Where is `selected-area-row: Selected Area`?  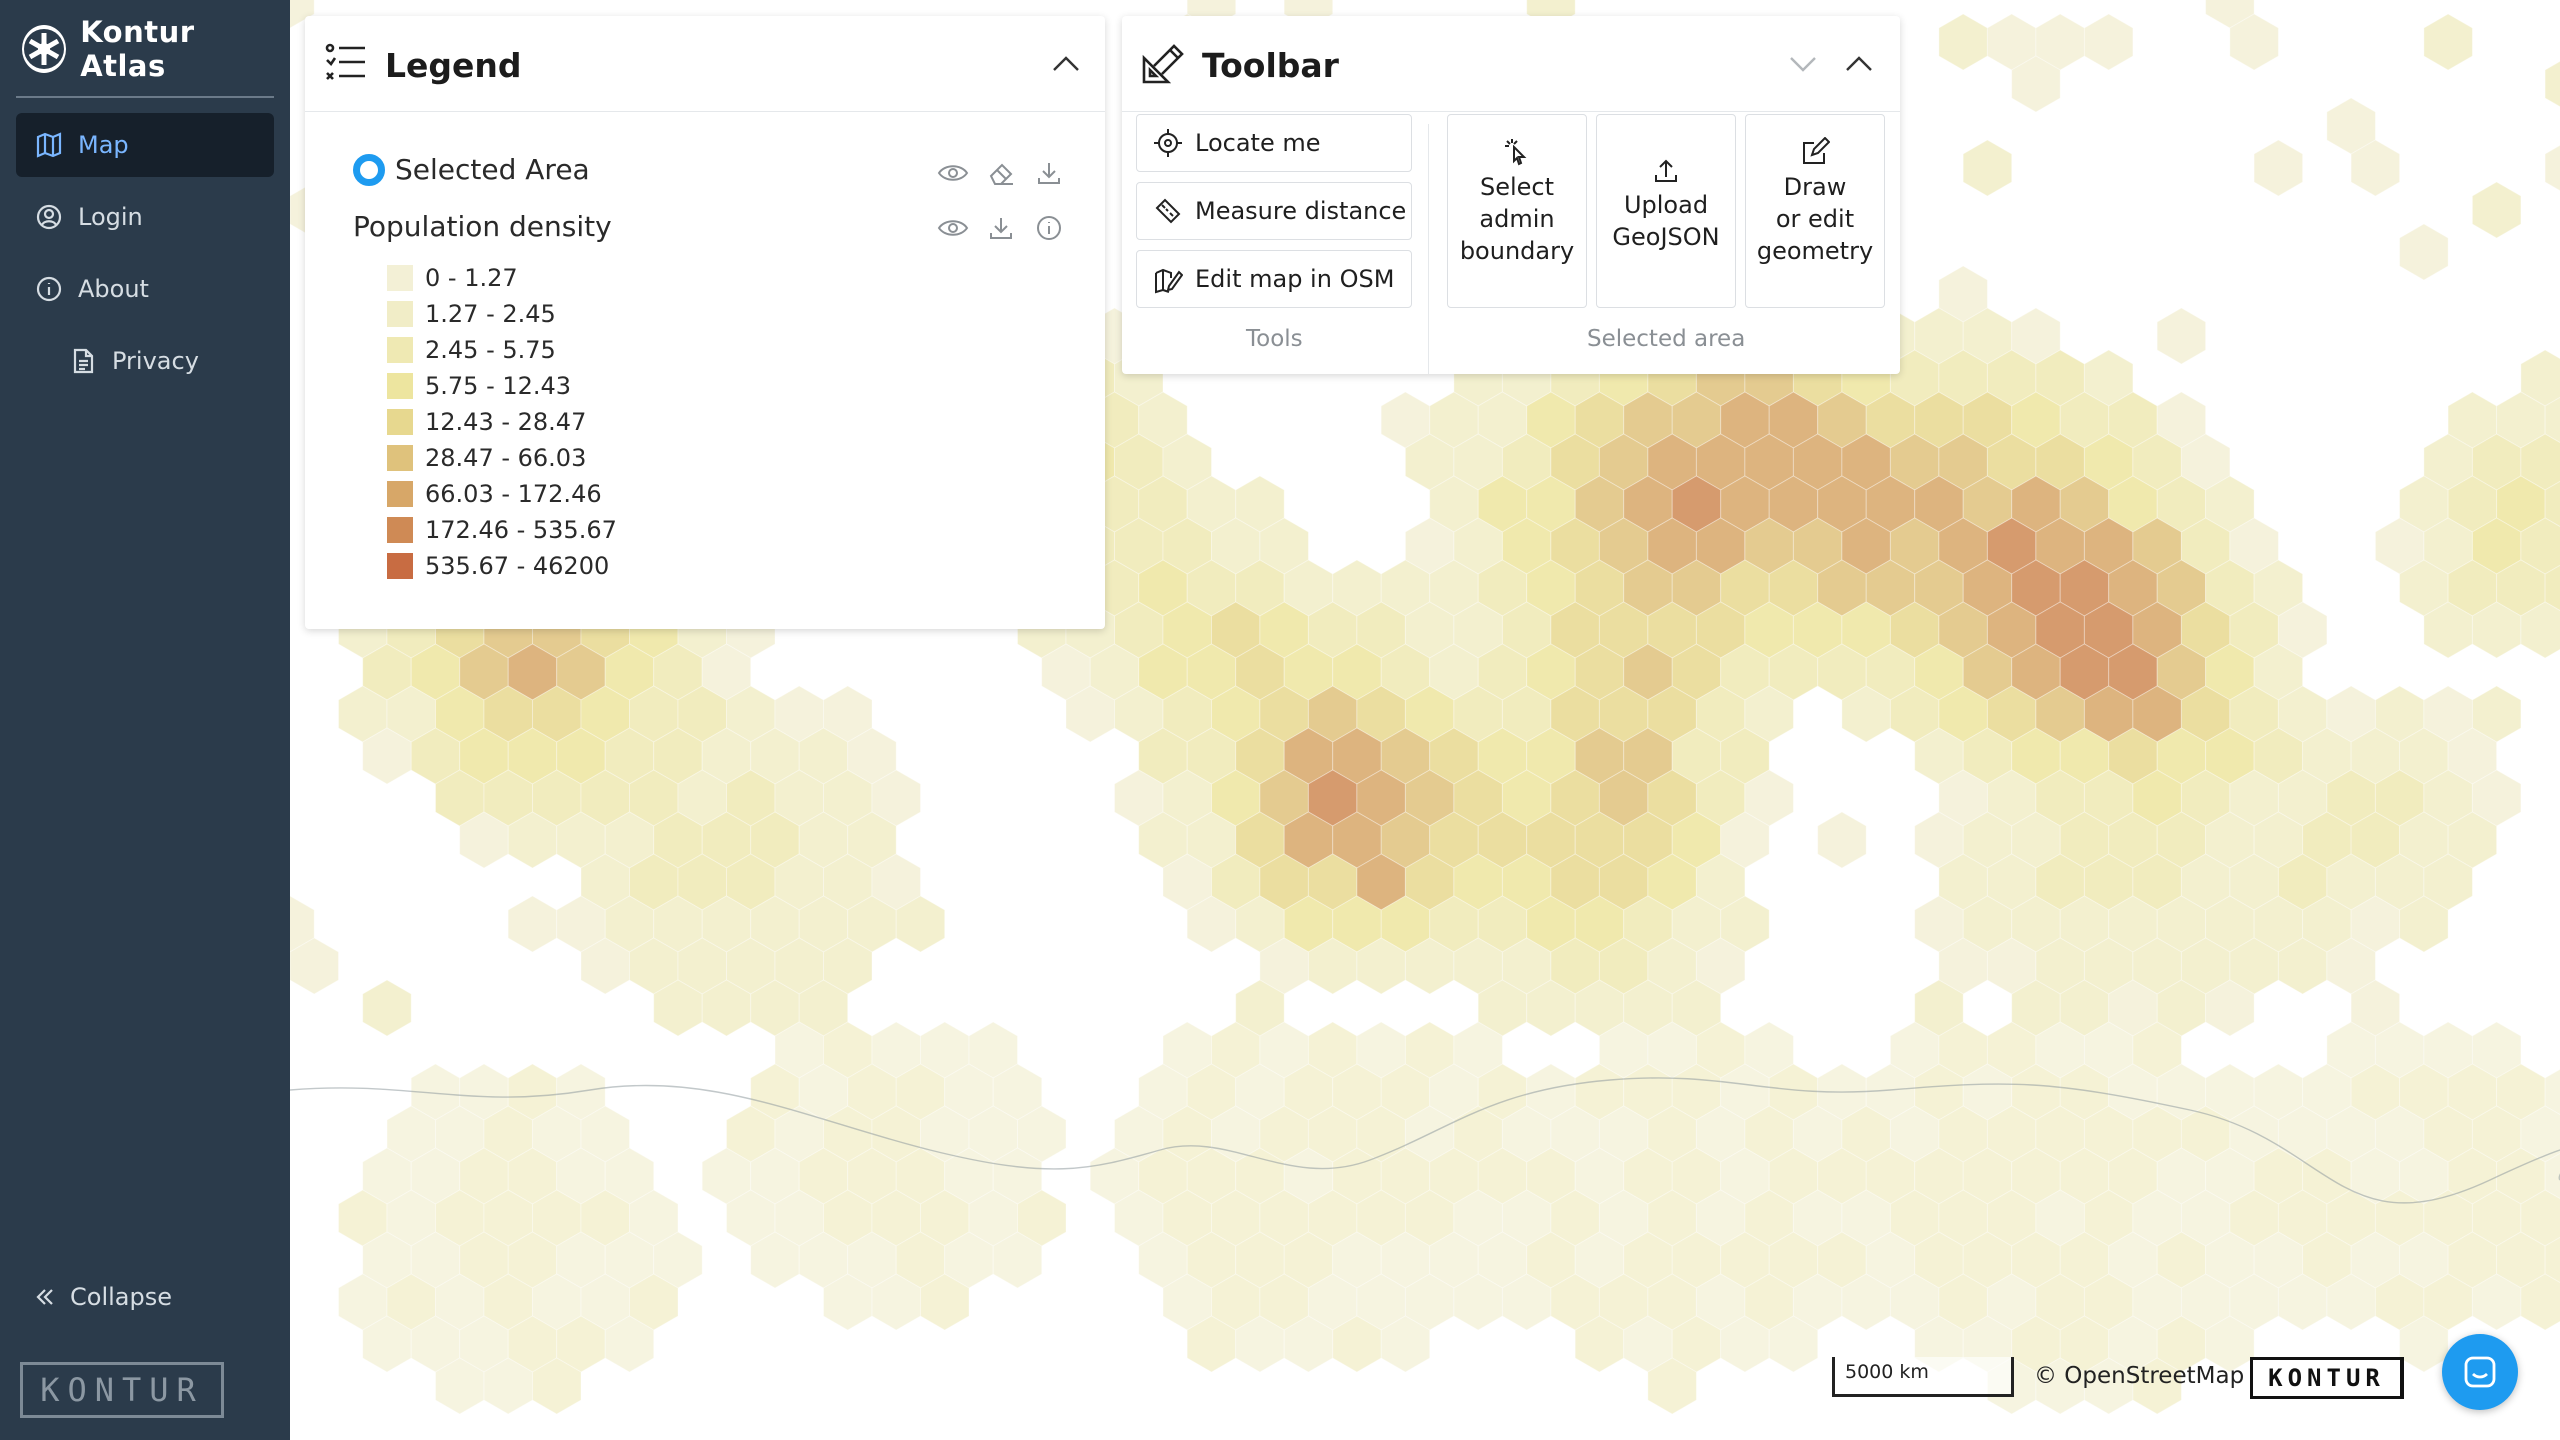 selected-area-row: Selected Area is located at coordinates (471, 169).